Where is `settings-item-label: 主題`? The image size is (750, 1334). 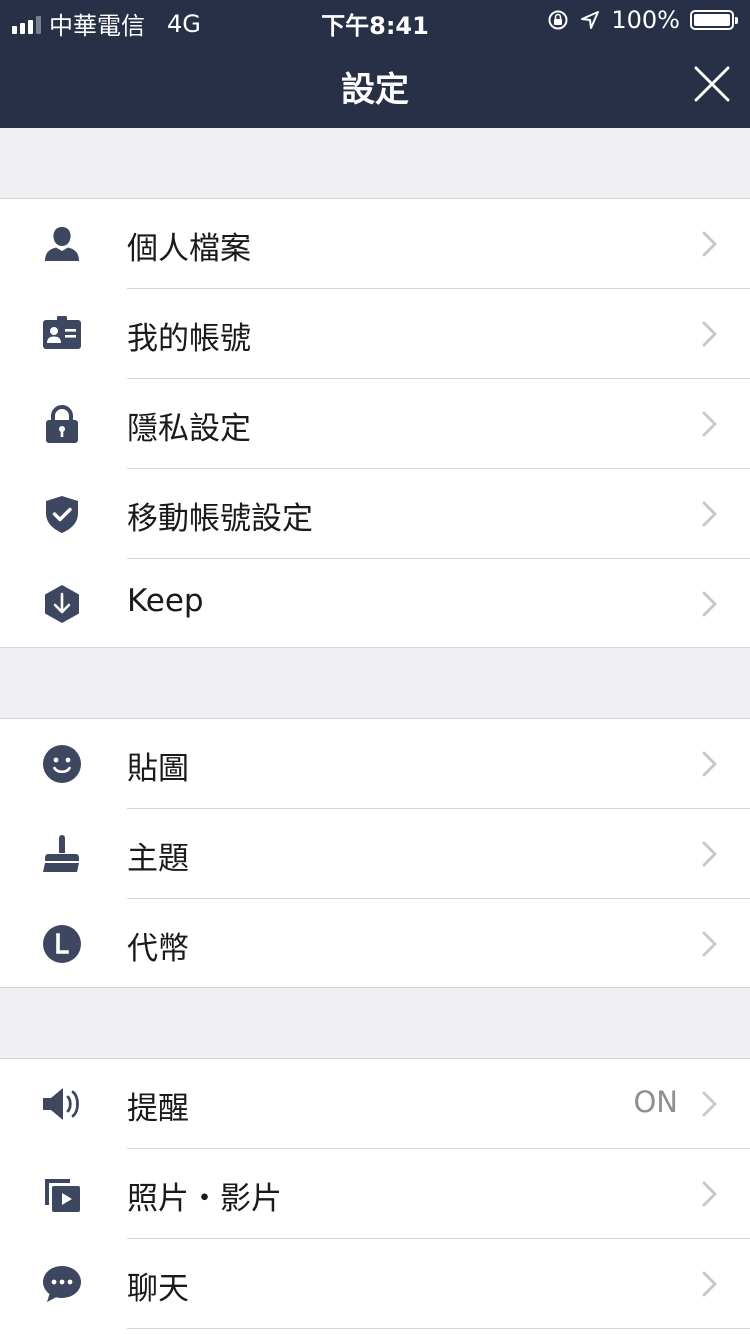 settings-item-label: 主題 is located at coordinates (158, 859).